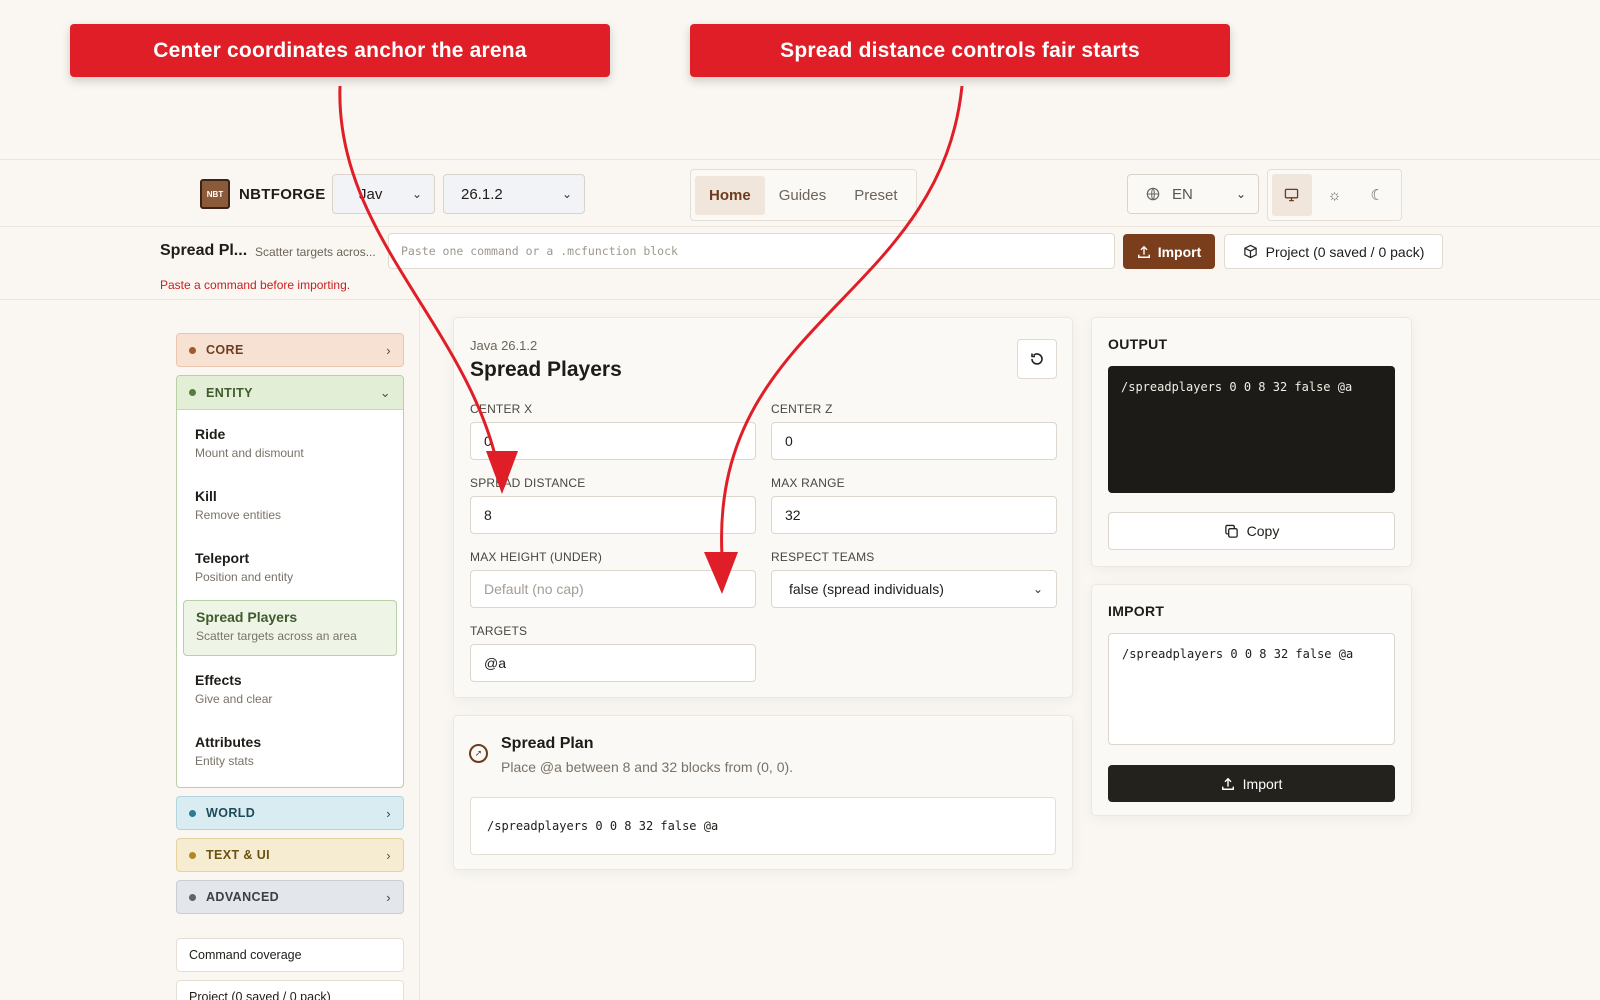 The width and height of the screenshot is (1600, 1000). Describe the element at coordinates (1179, 251) in the screenshot. I see `import-button-label: Import` at that location.